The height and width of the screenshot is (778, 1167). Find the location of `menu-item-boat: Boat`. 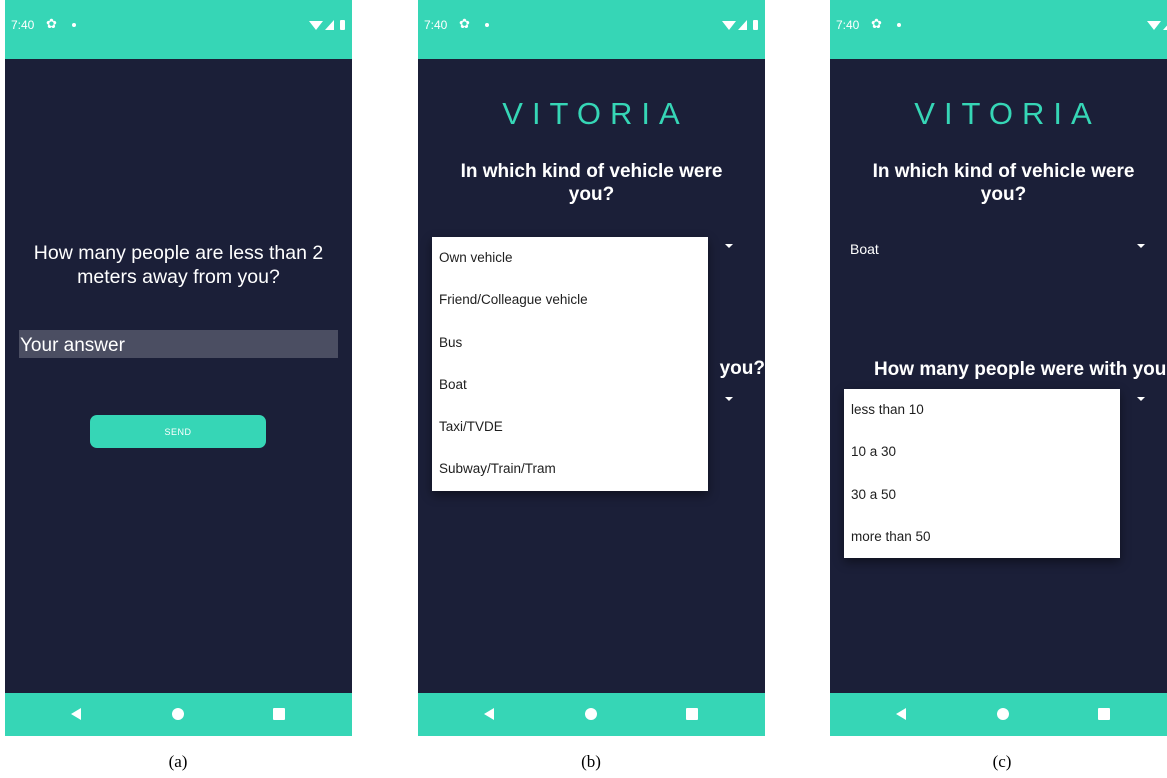

menu-item-boat: Boat is located at coordinates (570, 385).